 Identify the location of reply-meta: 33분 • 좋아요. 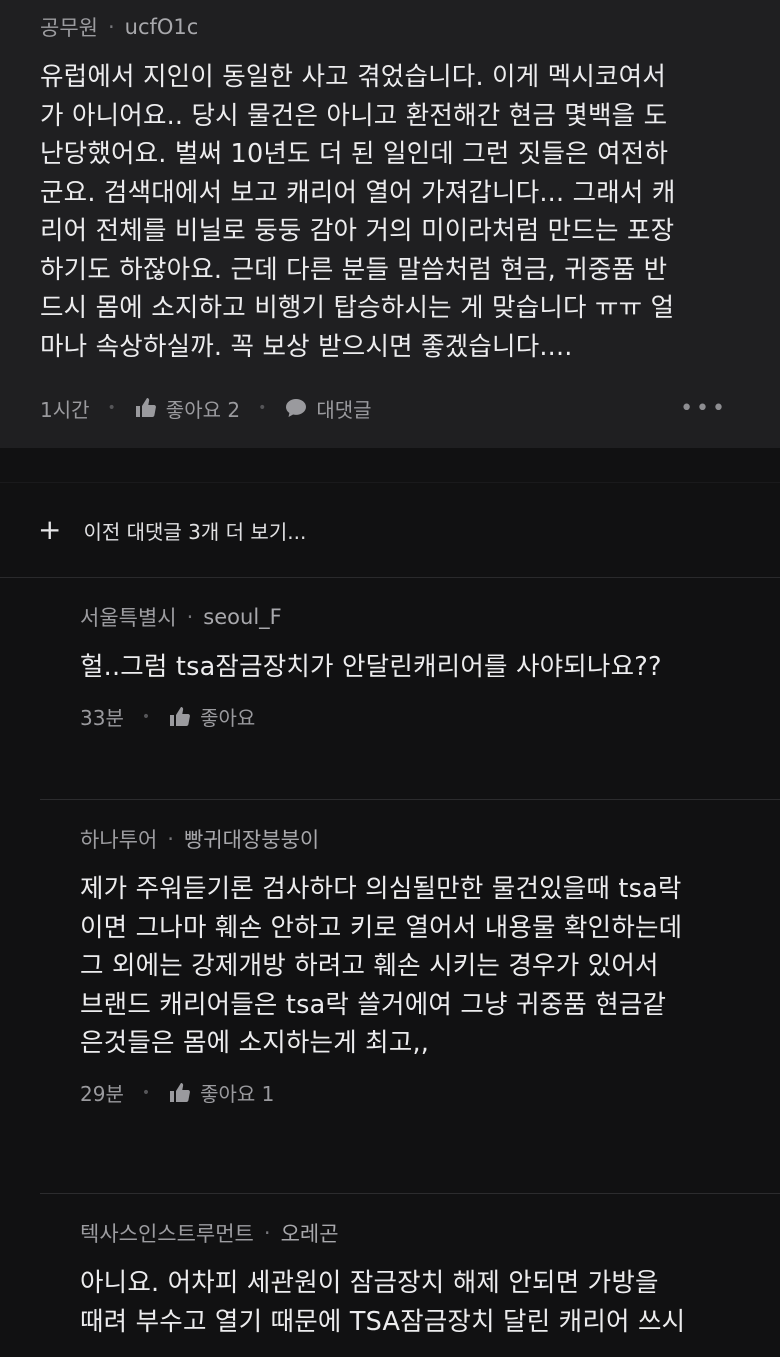
(430, 723).